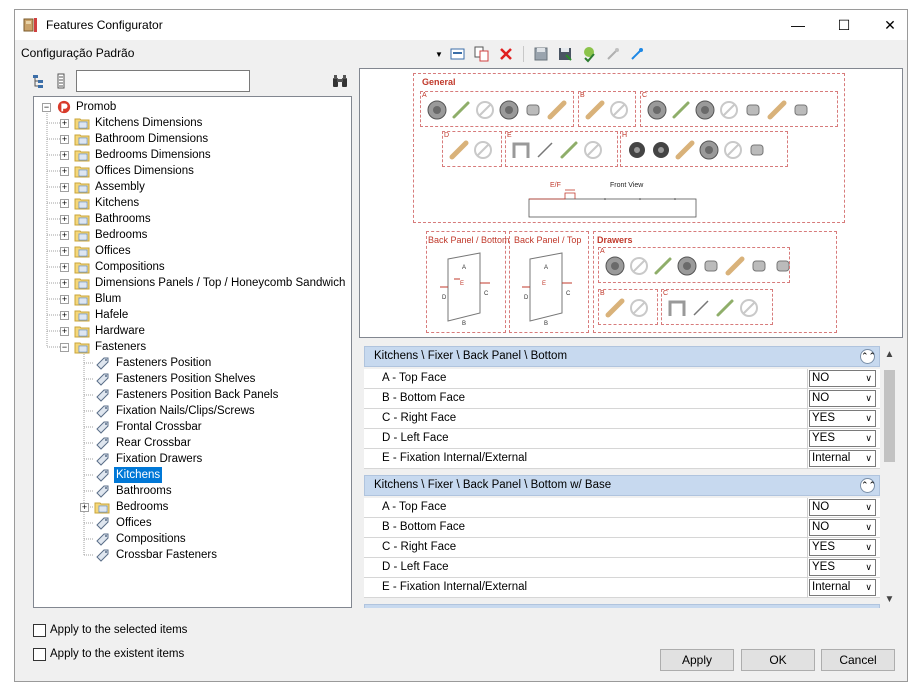 Image resolution: width=919 pixels, height=685 pixels. What do you see at coordinates (778, 660) in the screenshot?
I see `ok-button: OK` at bounding box center [778, 660].